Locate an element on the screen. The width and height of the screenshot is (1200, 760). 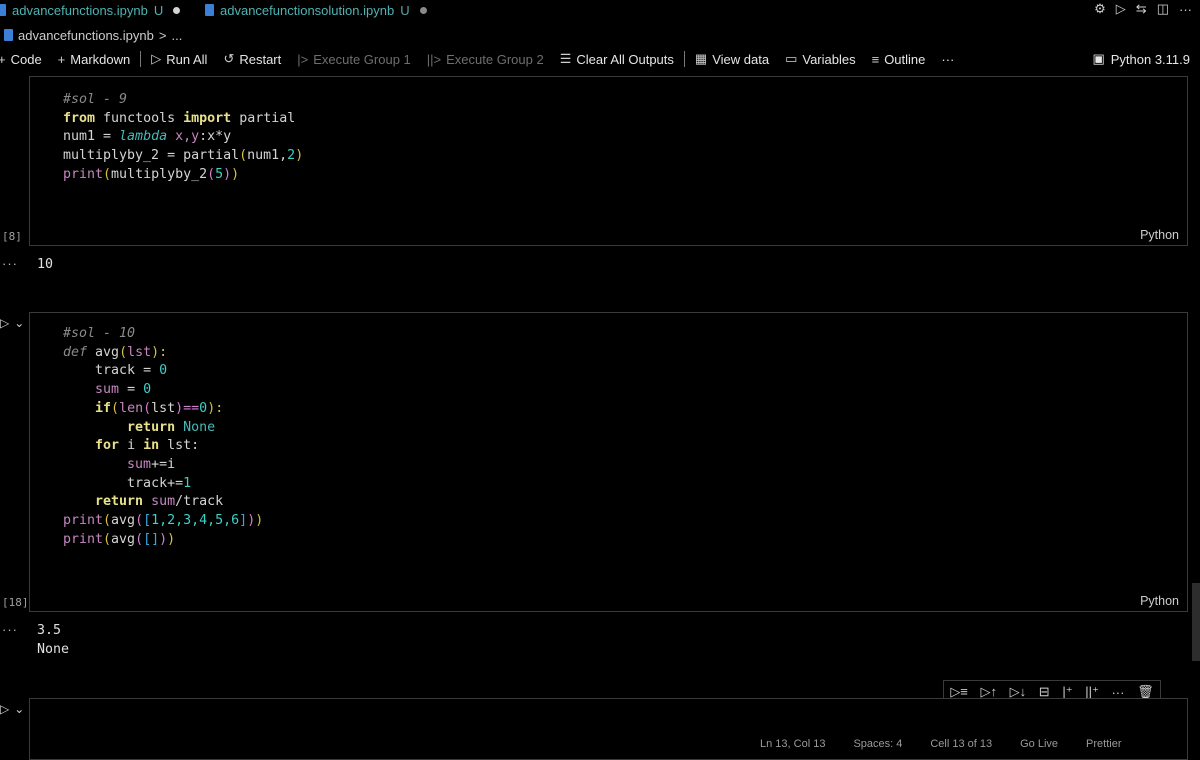
tab-advancefunctionsolution: advancefunctionsolution.ipynb U is located at coordinates (316, 10).